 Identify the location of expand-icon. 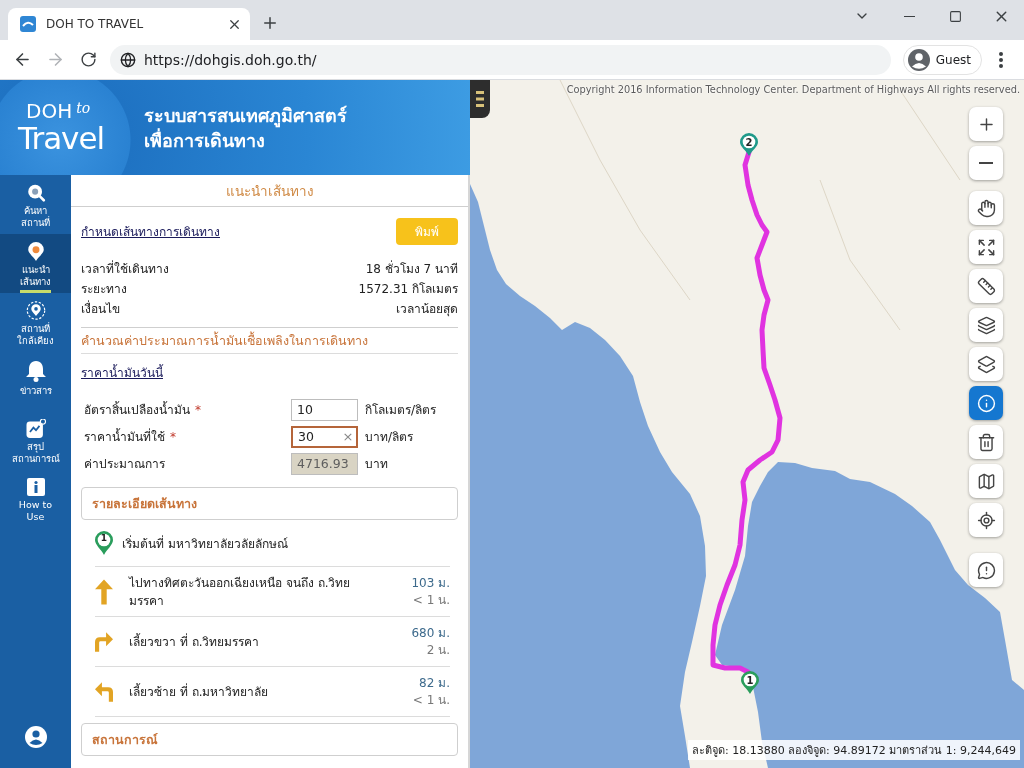
(986, 247).